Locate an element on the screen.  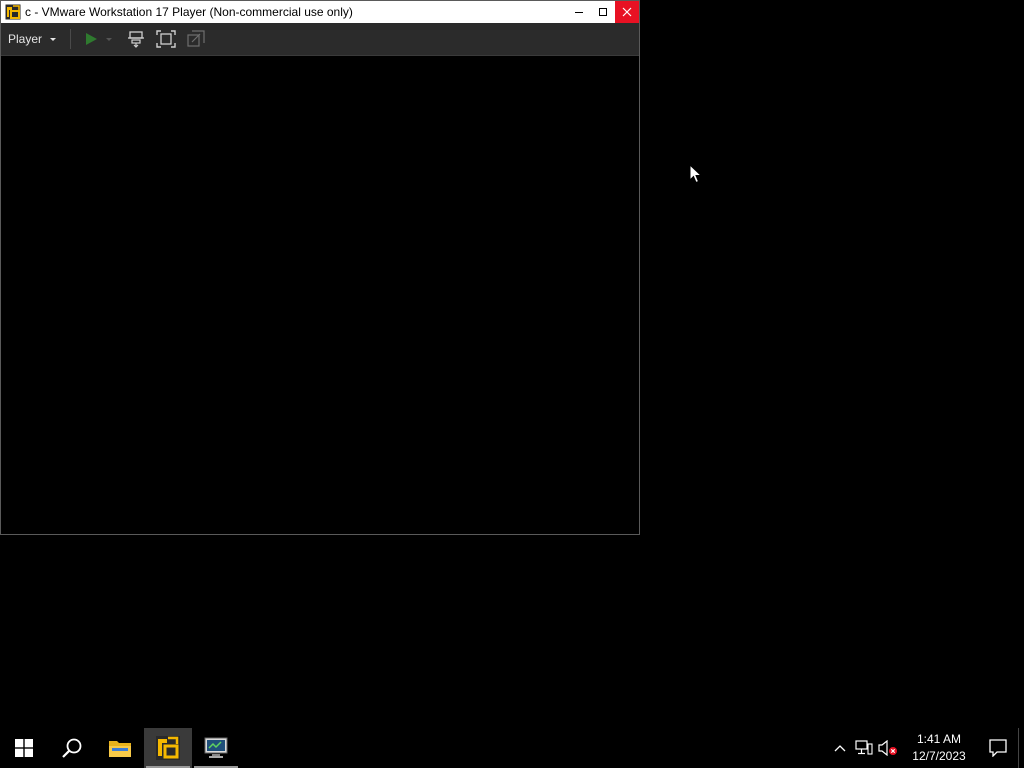
maximize-icon is located at coordinates (603, 12).